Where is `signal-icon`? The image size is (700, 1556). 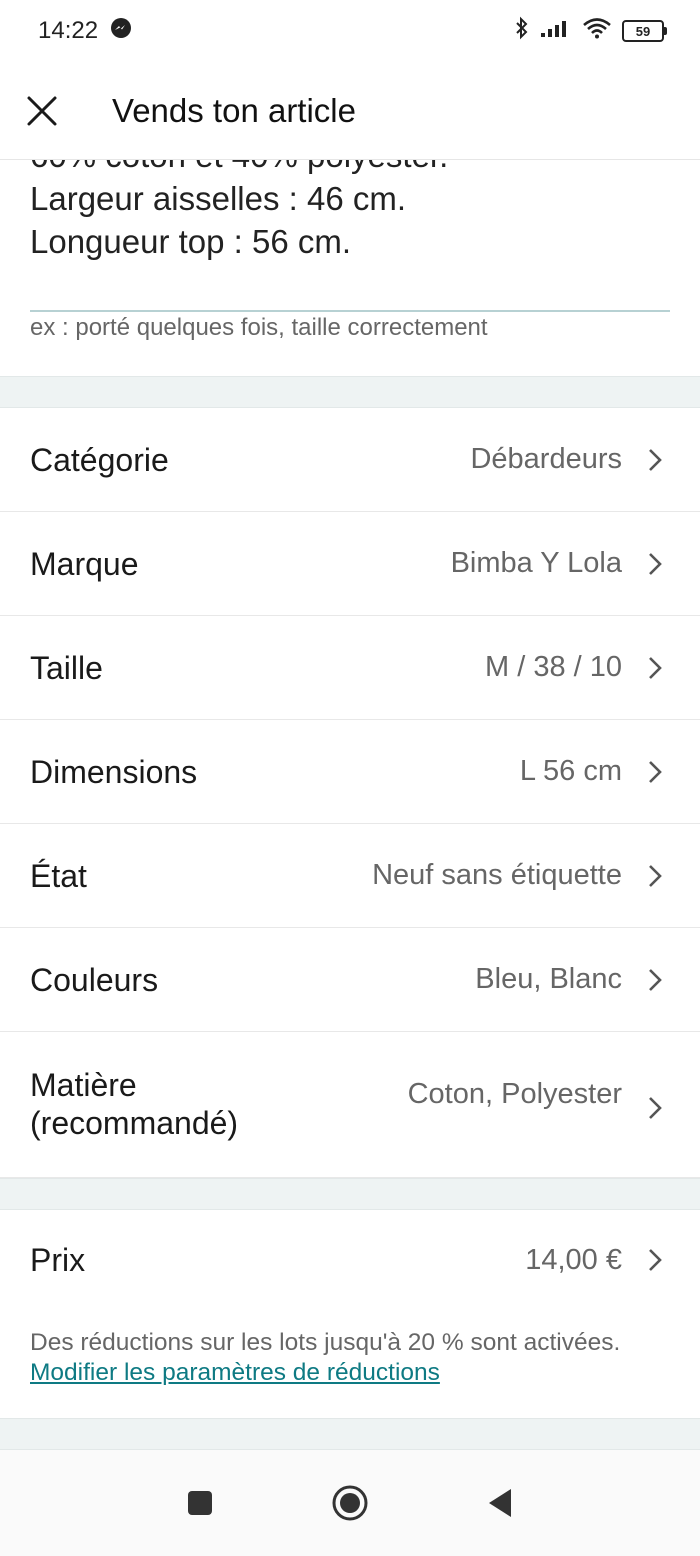
signal-icon is located at coordinates (556, 31).